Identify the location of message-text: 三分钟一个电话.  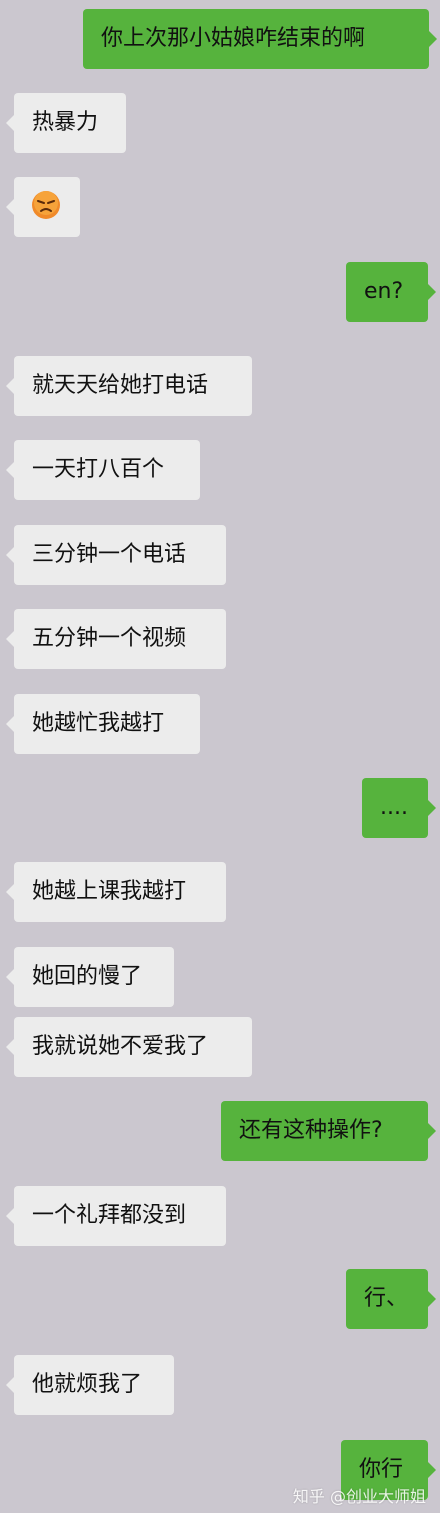
(109, 554).